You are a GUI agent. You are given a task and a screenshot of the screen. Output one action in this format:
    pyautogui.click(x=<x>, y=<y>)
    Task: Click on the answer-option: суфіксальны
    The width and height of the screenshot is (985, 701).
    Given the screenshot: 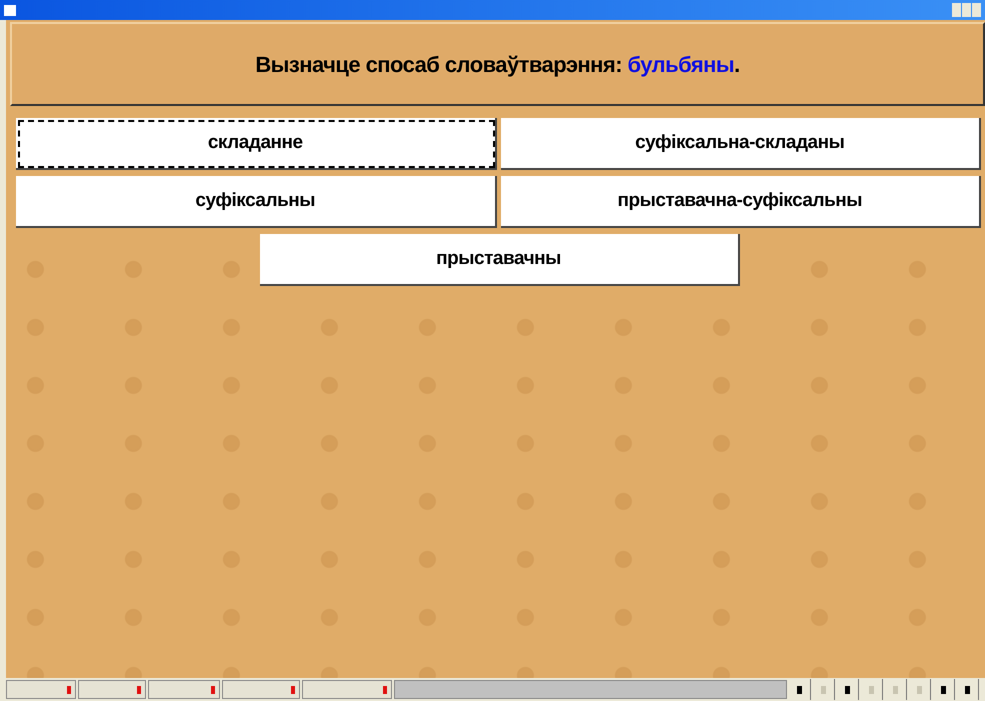 What is the action you would take?
    pyautogui.click(x=256, y=202)
    